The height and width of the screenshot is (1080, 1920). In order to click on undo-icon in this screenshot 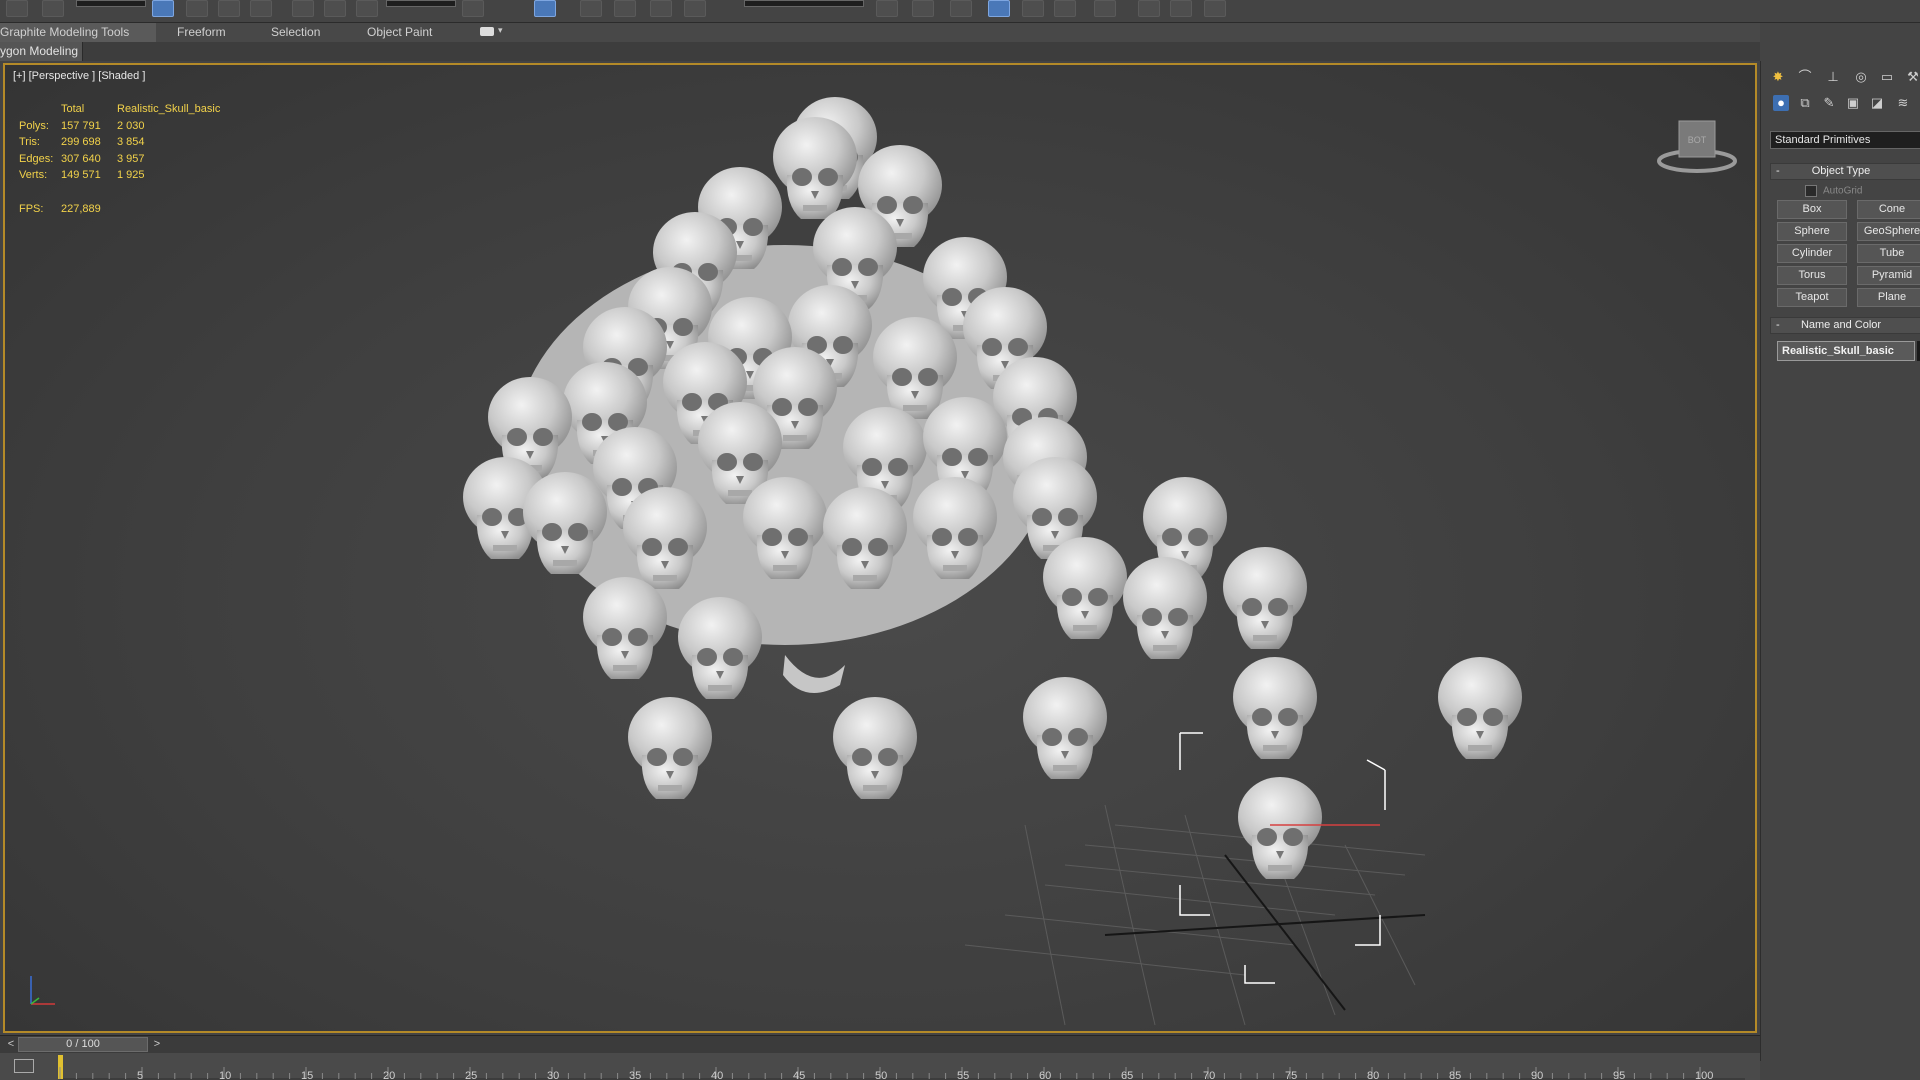, I will do `click(17, 8)`.